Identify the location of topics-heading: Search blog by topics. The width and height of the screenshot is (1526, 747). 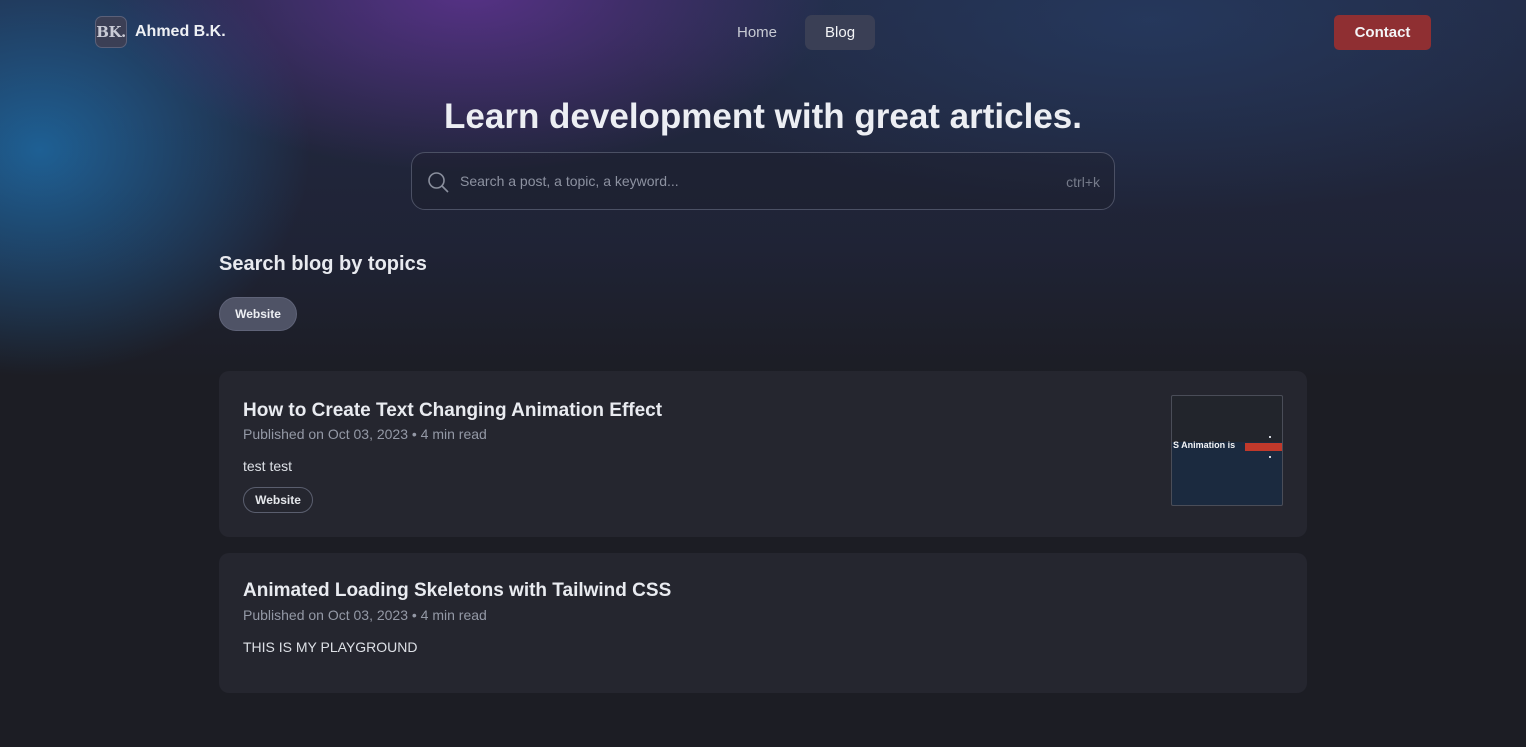
(323, 264).